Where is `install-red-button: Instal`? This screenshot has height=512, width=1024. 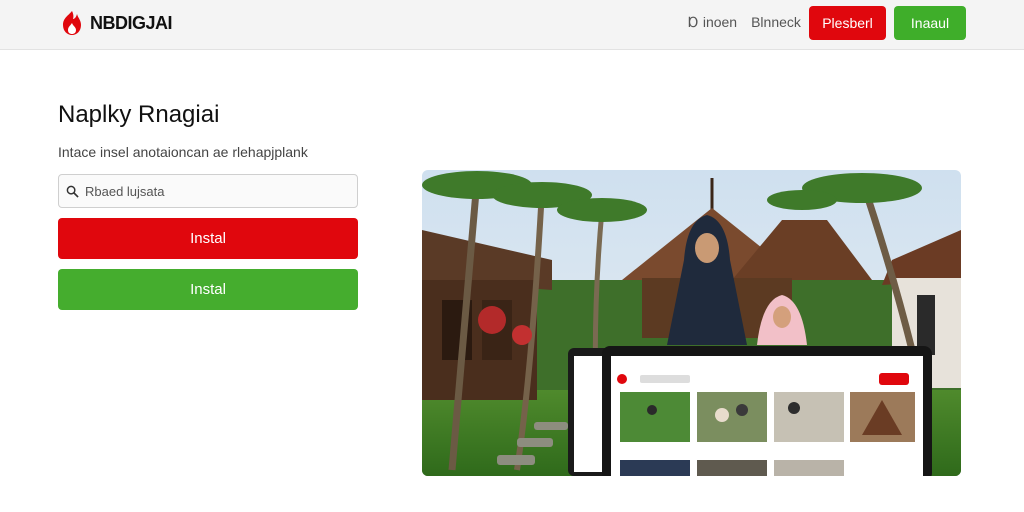 install-red-button: Instal is located at coordinates (208, 238).